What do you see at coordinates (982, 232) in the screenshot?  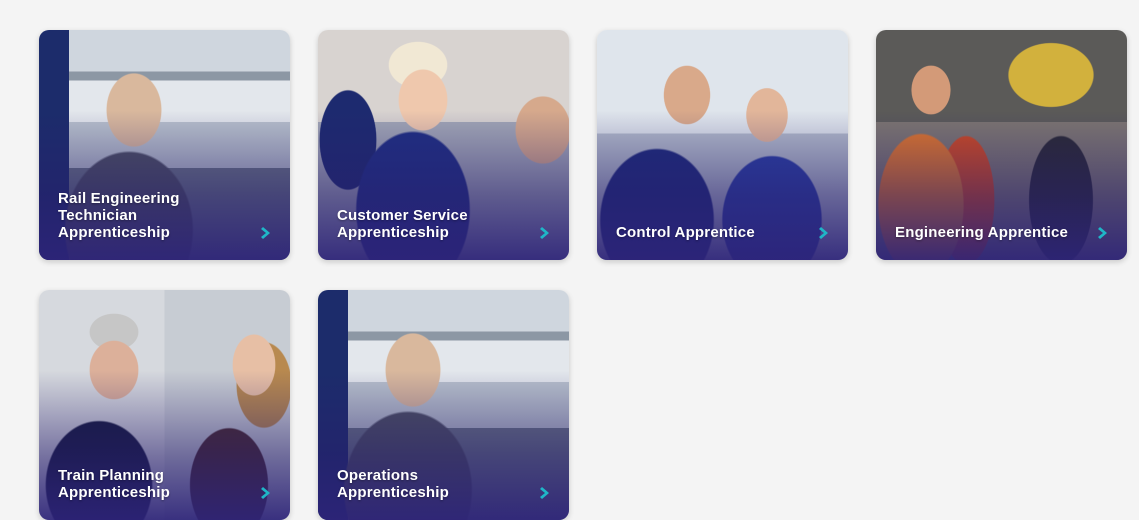 I see `card-title: Engineering Apprentice` at bounding box center [982, 232].